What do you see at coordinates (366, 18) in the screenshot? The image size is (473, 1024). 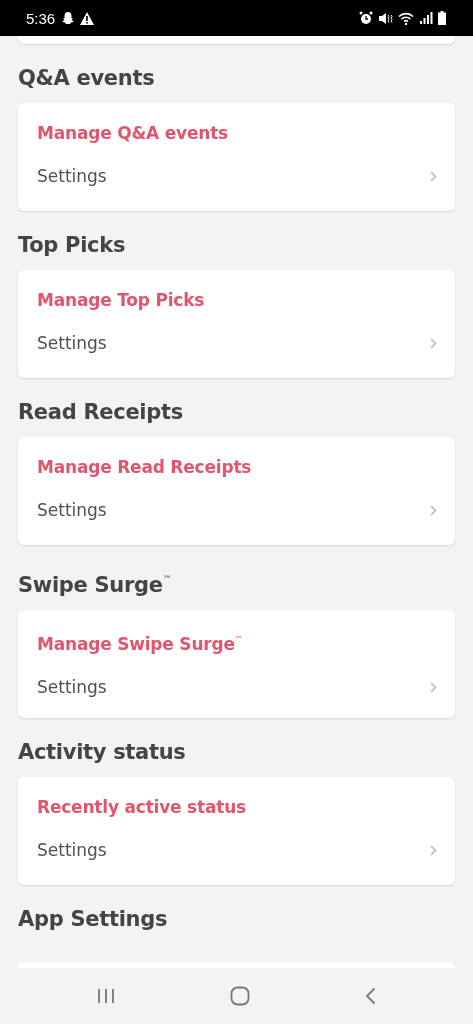 I see `alarm-icon` at bounding box center [366, 18].